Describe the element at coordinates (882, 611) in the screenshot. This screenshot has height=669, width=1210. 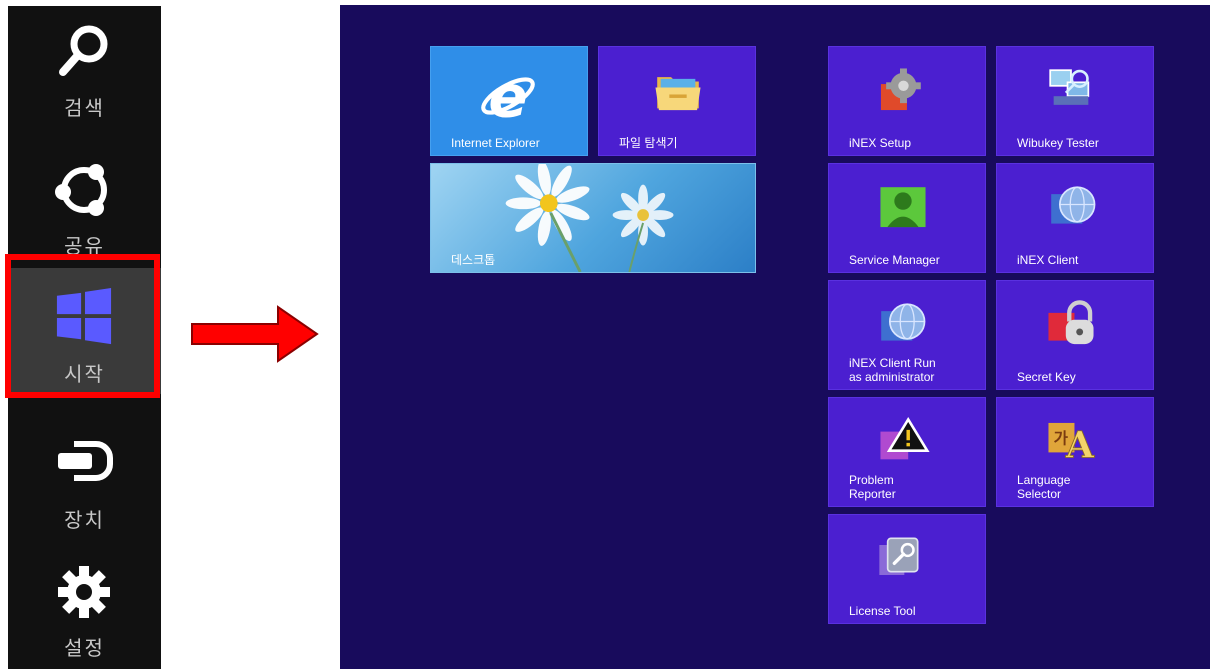
I see `tile-label: License Tool` at that location.